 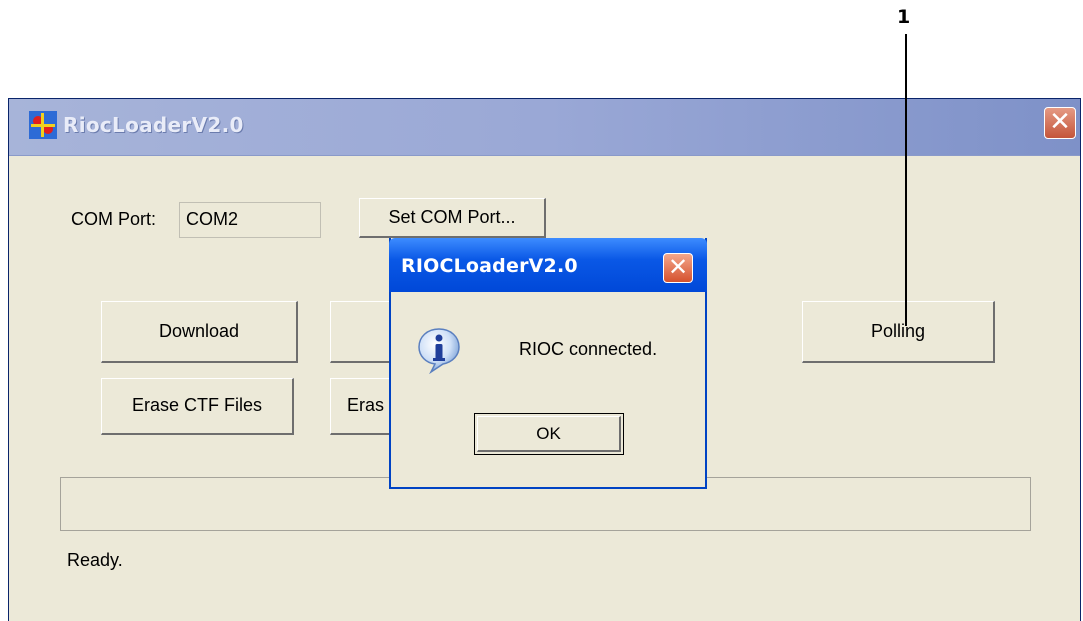 What do you see at coordinates (199, 332) in the screenshot?
I see `download-button: Download` at bounding box center [199, 332].